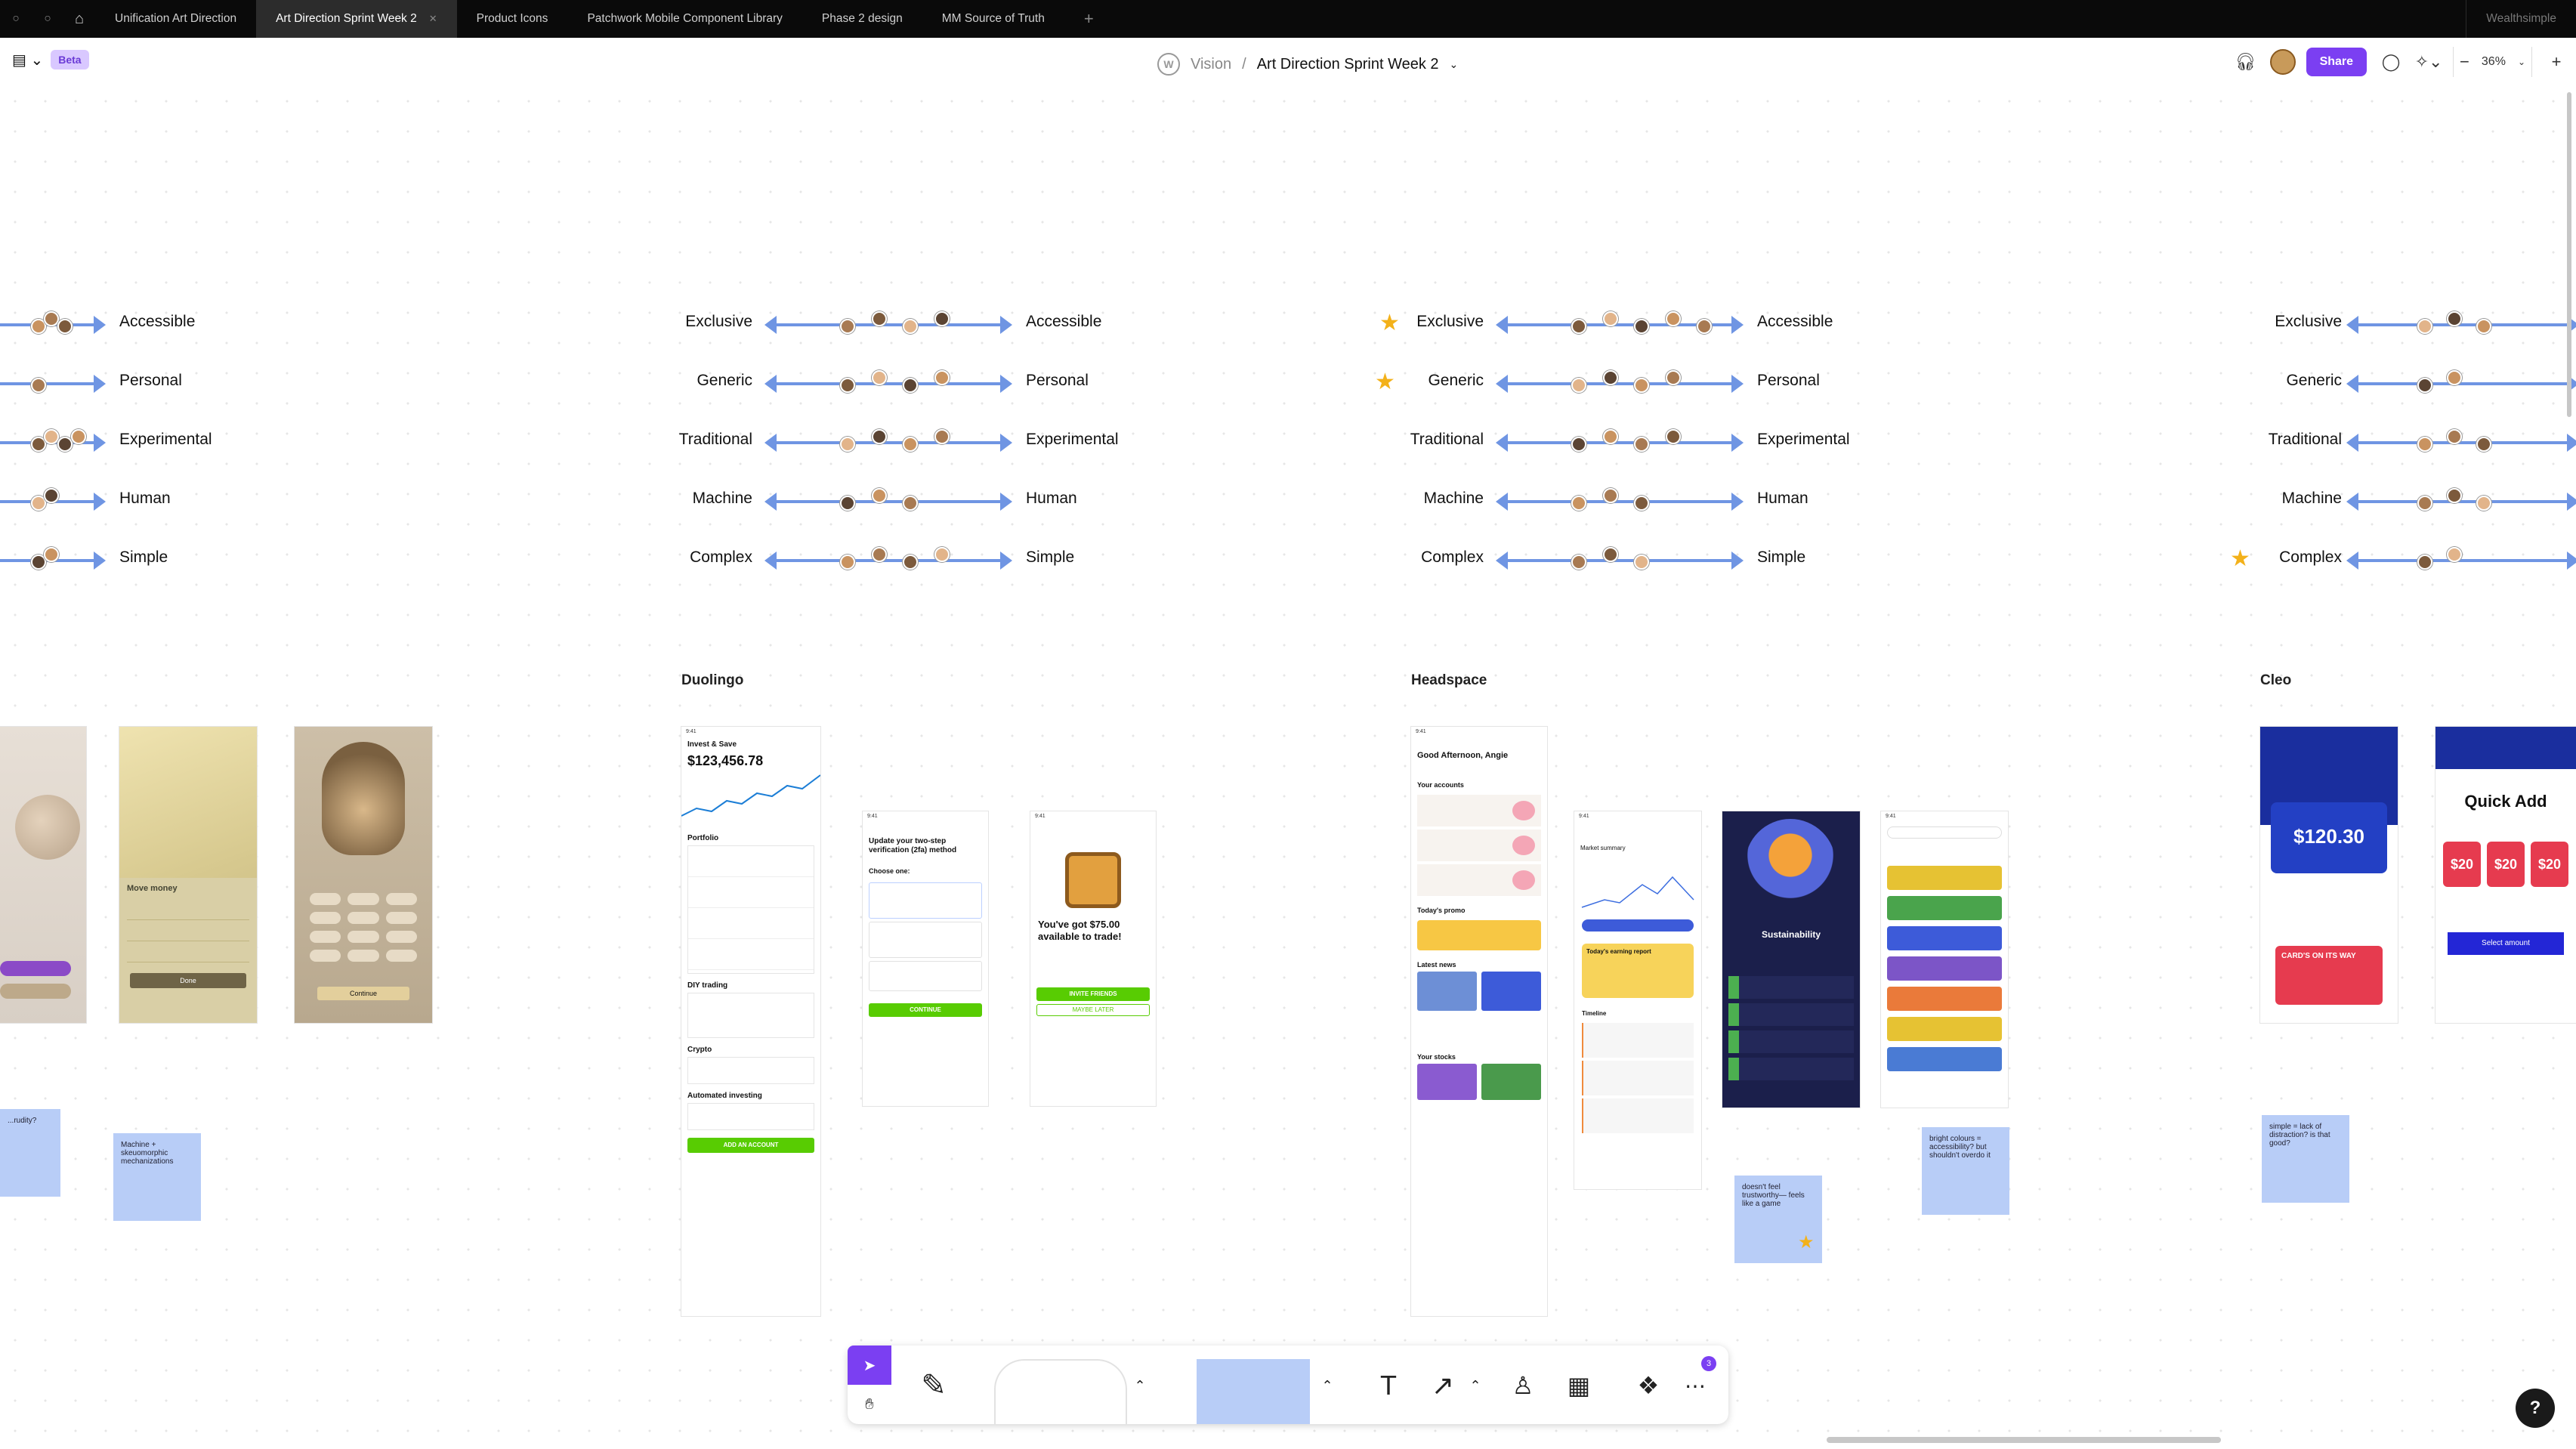 The height and width of the screenshot is (1449, 2576). What do you see at coordinates (869, 1405) in the screenshot?
I see `hand-icon: ✋︎` at bounding box center [869, 1405].